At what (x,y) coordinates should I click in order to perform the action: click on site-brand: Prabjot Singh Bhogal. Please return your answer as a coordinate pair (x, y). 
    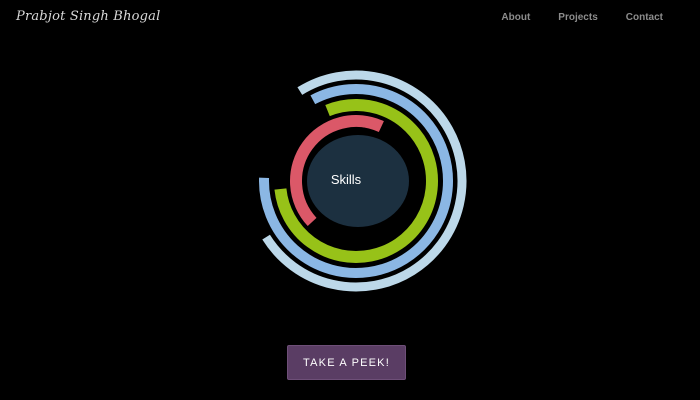
    Looking at the image, I should click on (88, 16).